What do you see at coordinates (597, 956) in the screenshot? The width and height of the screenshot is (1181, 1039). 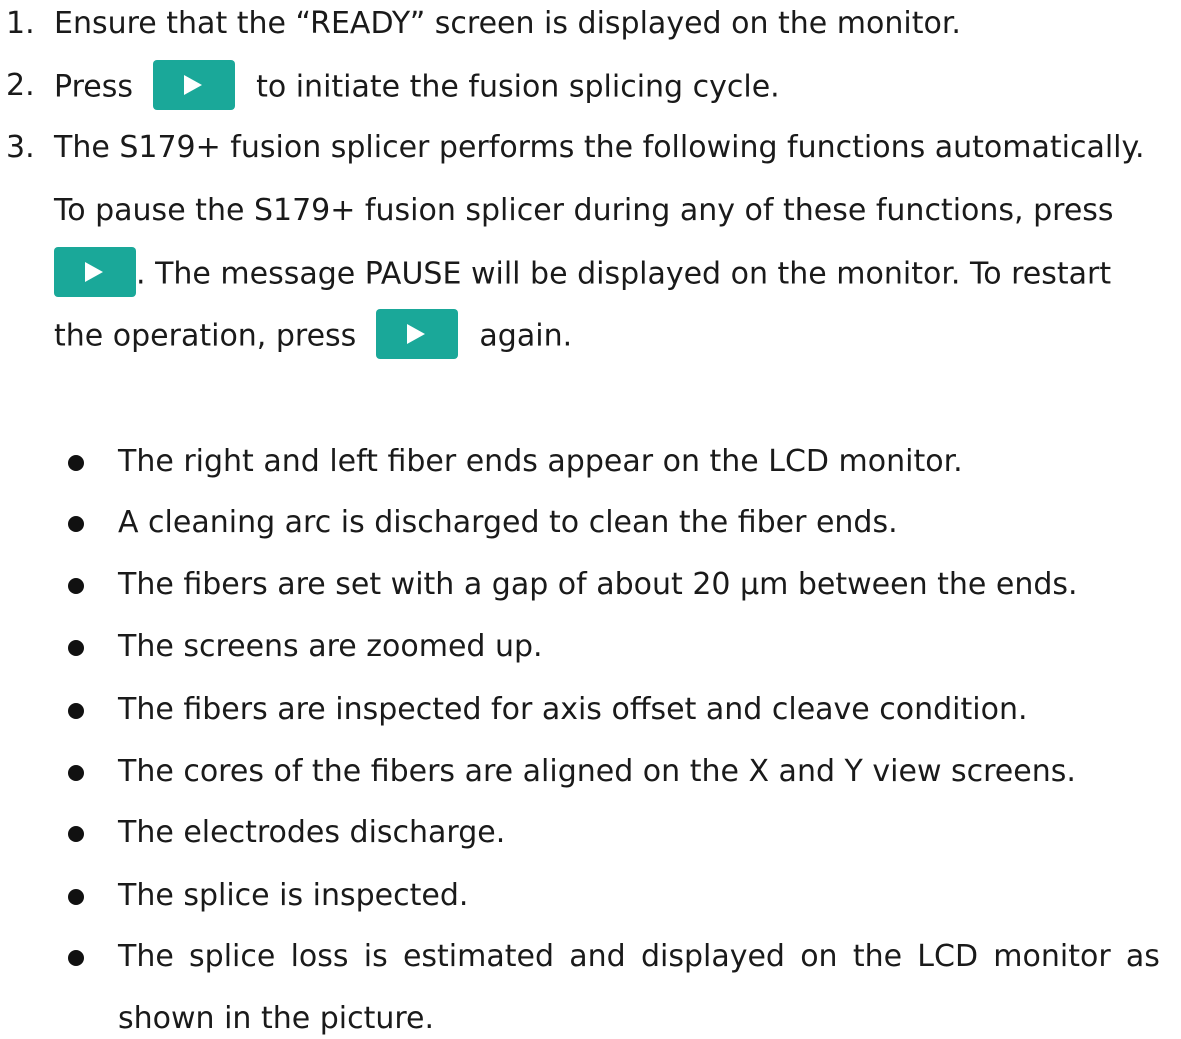 I see `word: and` at bounding box center [597, 956].